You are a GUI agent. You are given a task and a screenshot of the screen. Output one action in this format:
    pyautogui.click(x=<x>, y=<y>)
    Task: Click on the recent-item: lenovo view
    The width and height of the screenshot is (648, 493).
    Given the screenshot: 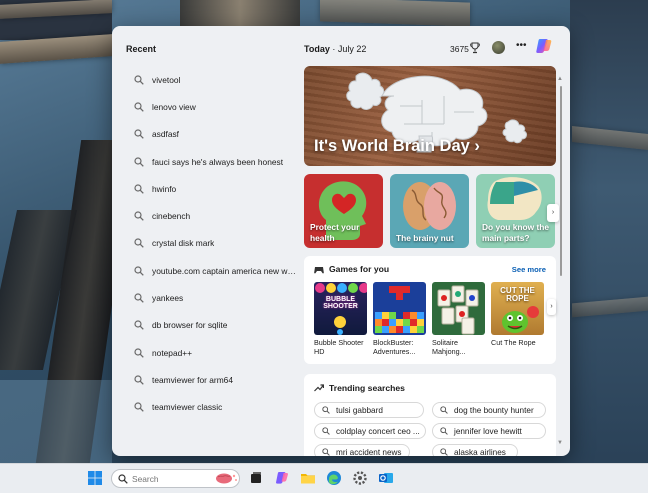 What is the action you would take?
    pyautogui.click(x=216, y=106)
    